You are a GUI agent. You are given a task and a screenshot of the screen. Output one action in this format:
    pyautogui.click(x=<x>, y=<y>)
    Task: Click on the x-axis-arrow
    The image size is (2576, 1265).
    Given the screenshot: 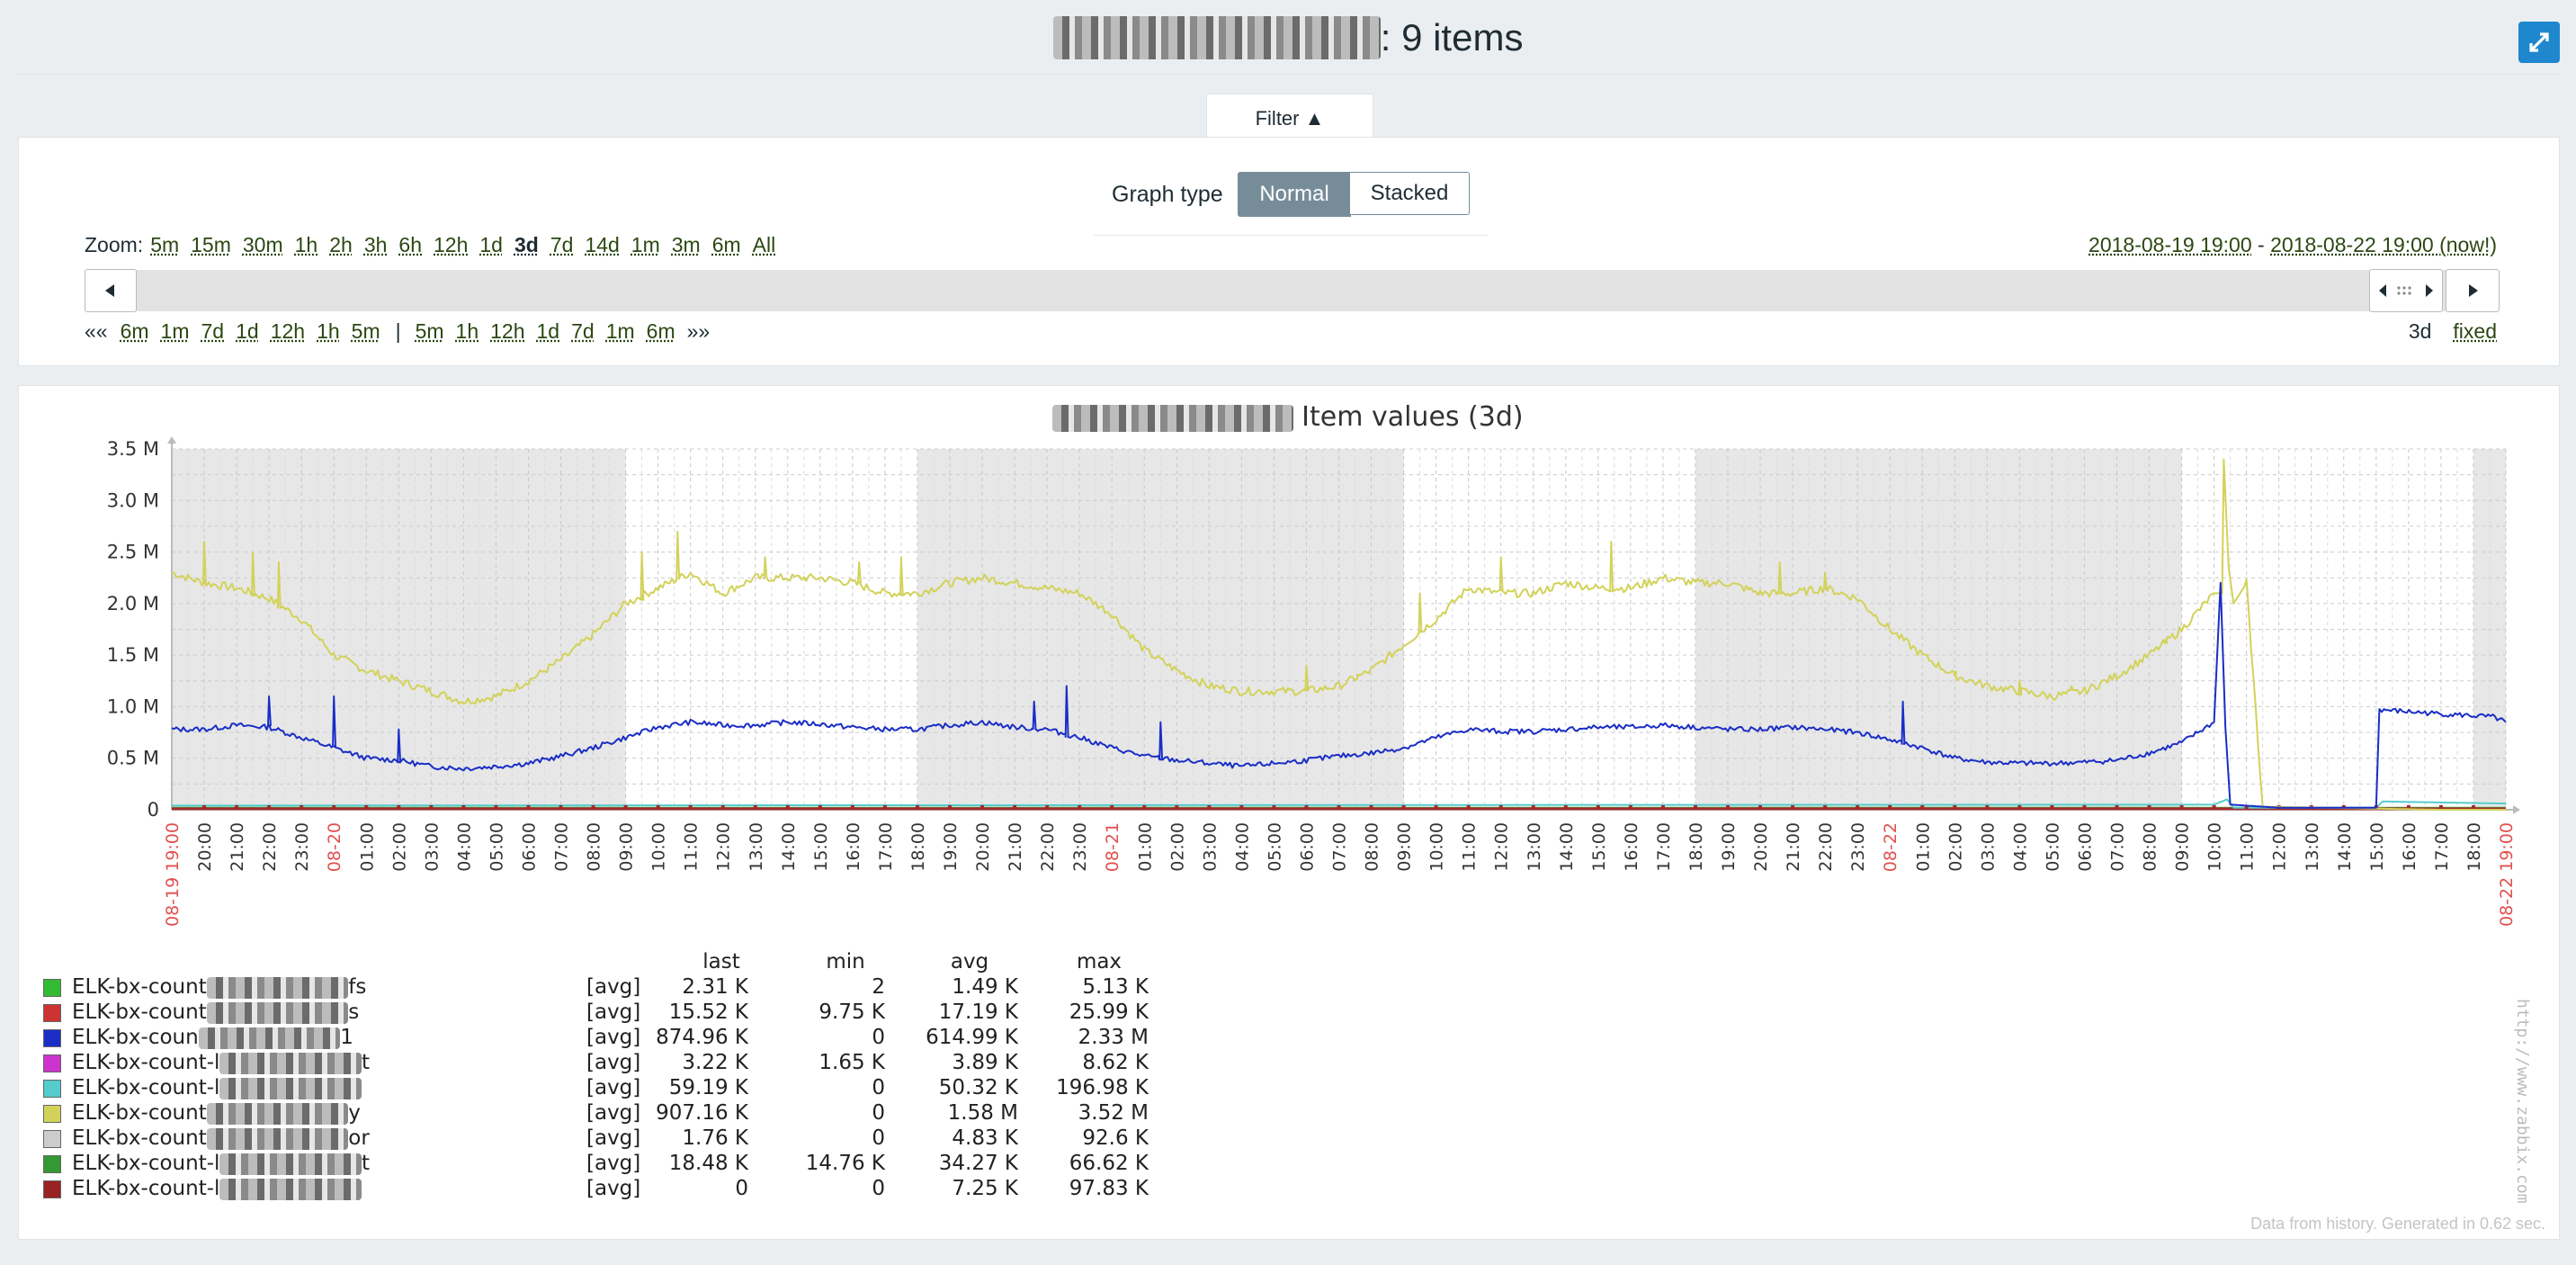 What is the action you would take?
    pyautogui.click(x=2516, y=809)
    